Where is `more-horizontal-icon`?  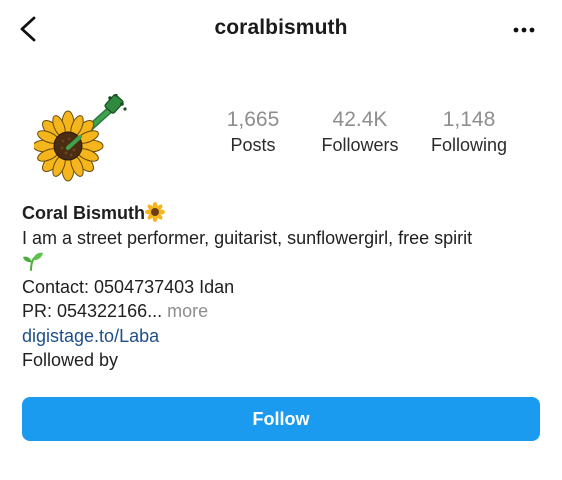 more-horizontal-icon is located at coordinates (524, 30).